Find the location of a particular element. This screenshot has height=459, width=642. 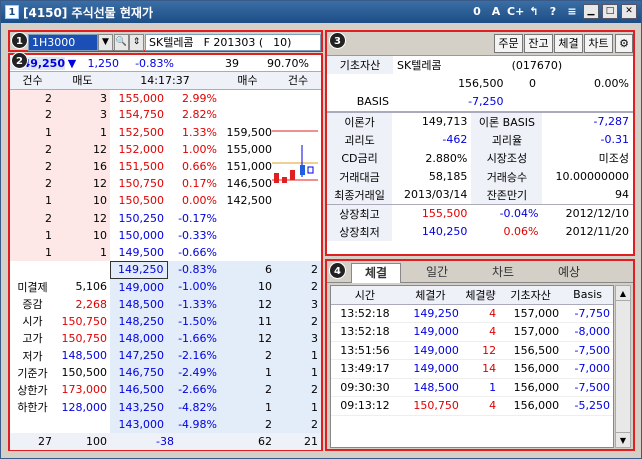

info-label: 괴리율 is located at coordinates (507, 139).